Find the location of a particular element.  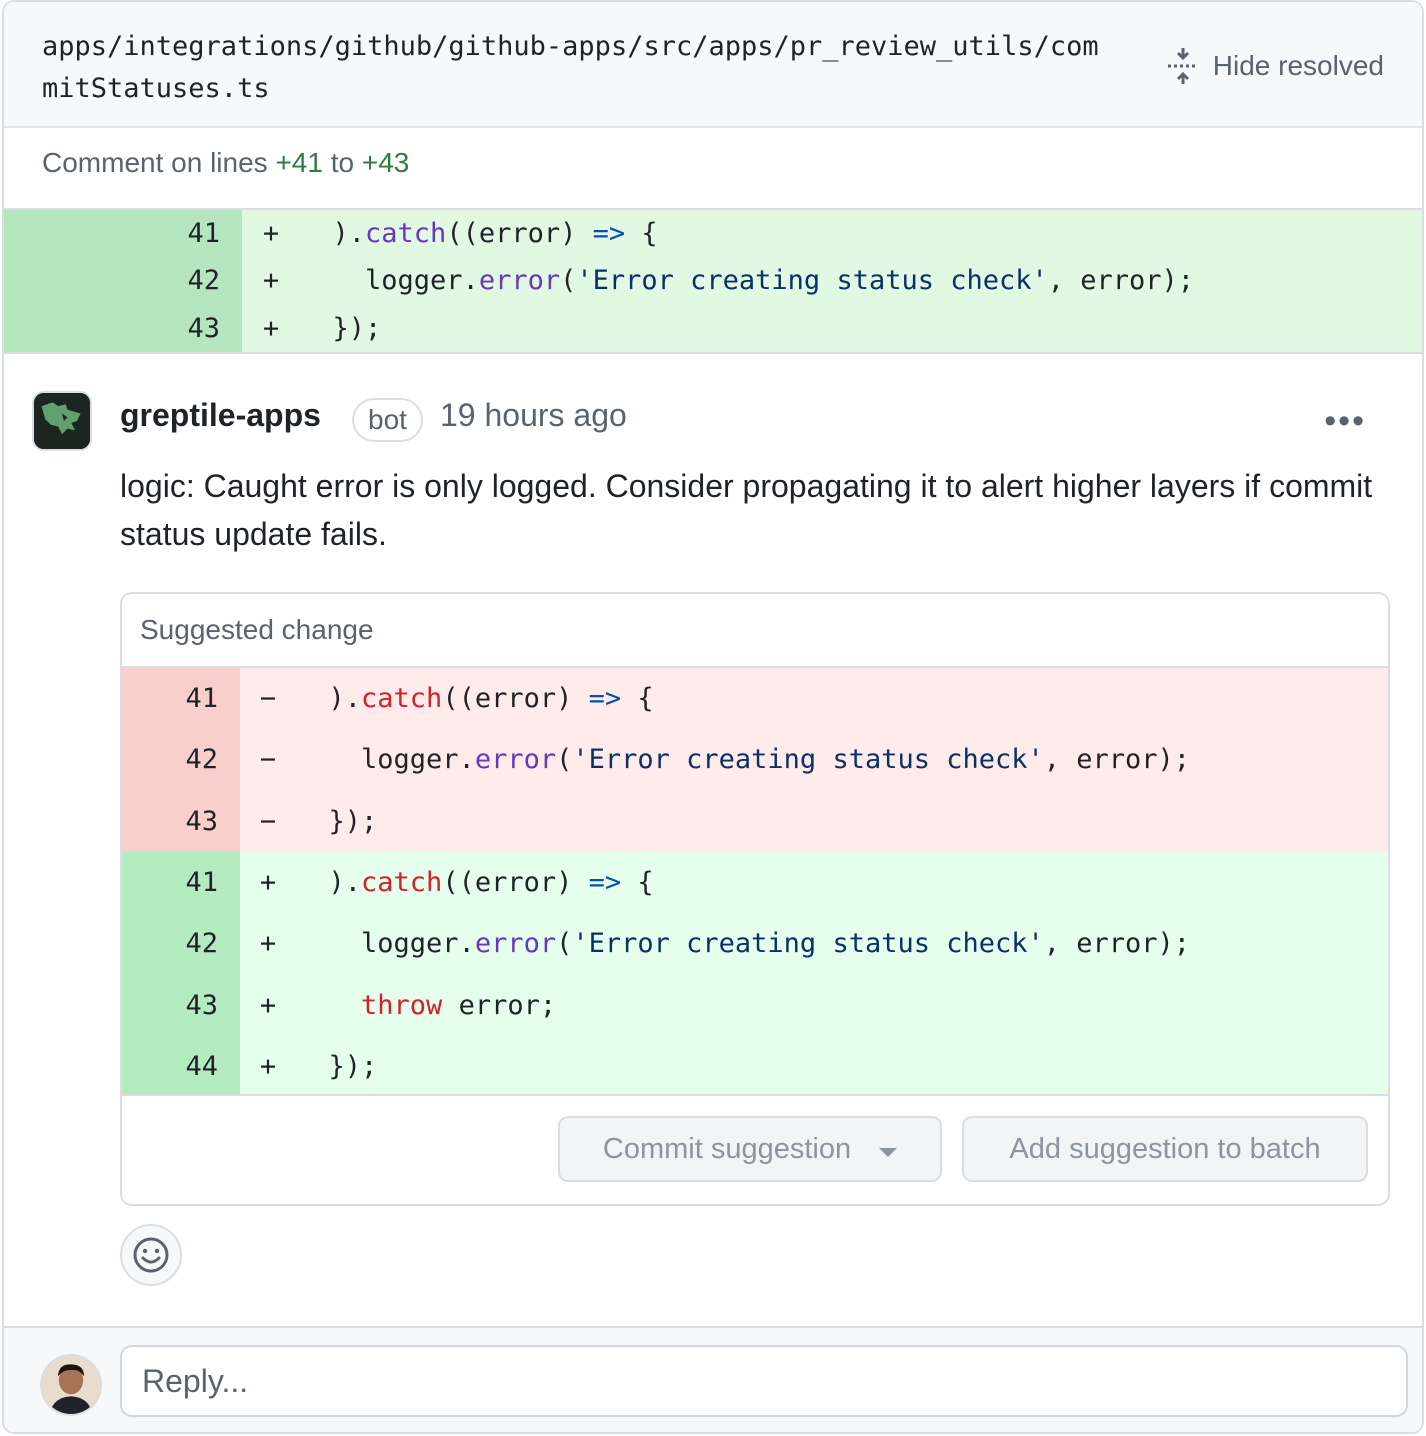

add-reaction-button is located at coordinates (151, 1255).